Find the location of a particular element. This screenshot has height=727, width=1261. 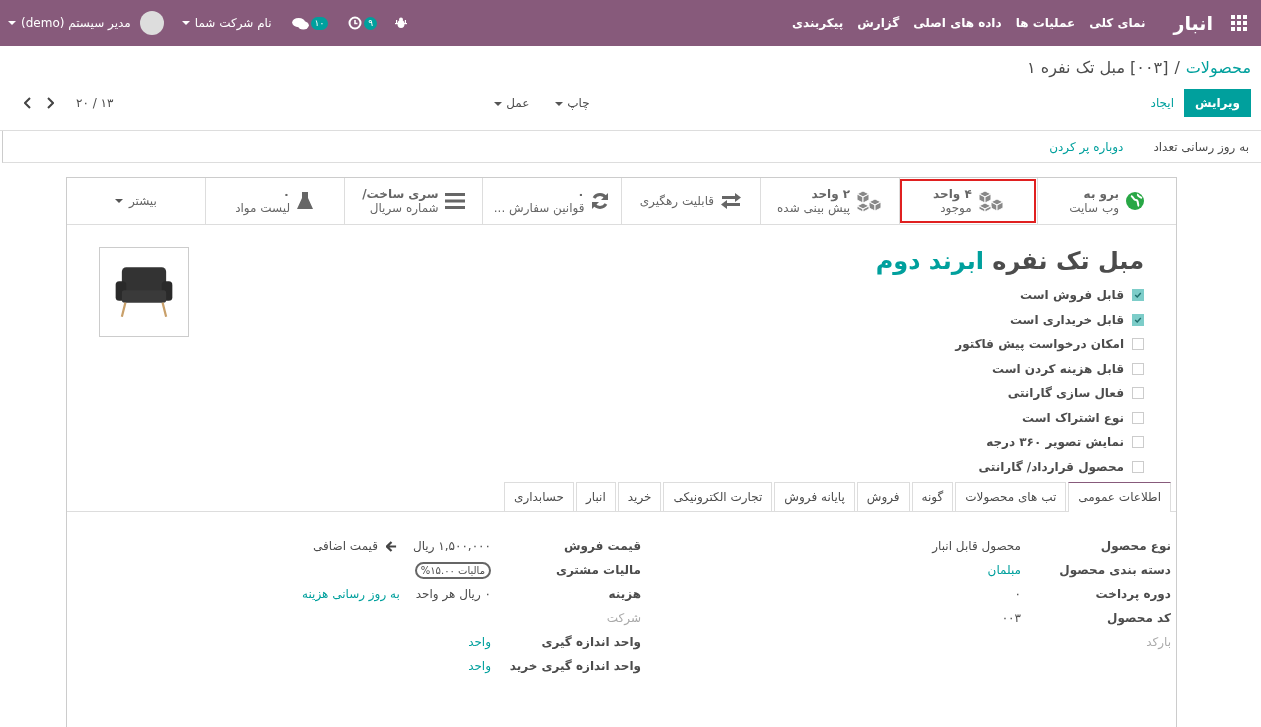

checkbox-label: قابل فروش است is located at coordinates (1072, 295).